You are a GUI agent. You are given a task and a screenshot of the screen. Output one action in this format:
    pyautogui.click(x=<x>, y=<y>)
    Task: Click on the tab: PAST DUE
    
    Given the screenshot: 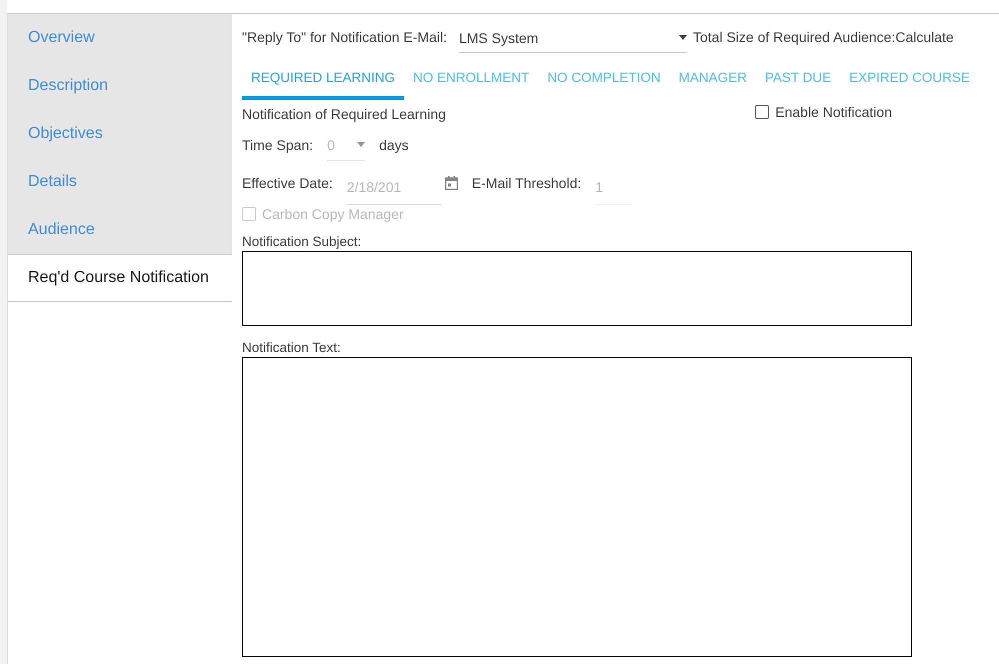 What is the action you would take?
    pyautogui.click(x=798, y=80)
    